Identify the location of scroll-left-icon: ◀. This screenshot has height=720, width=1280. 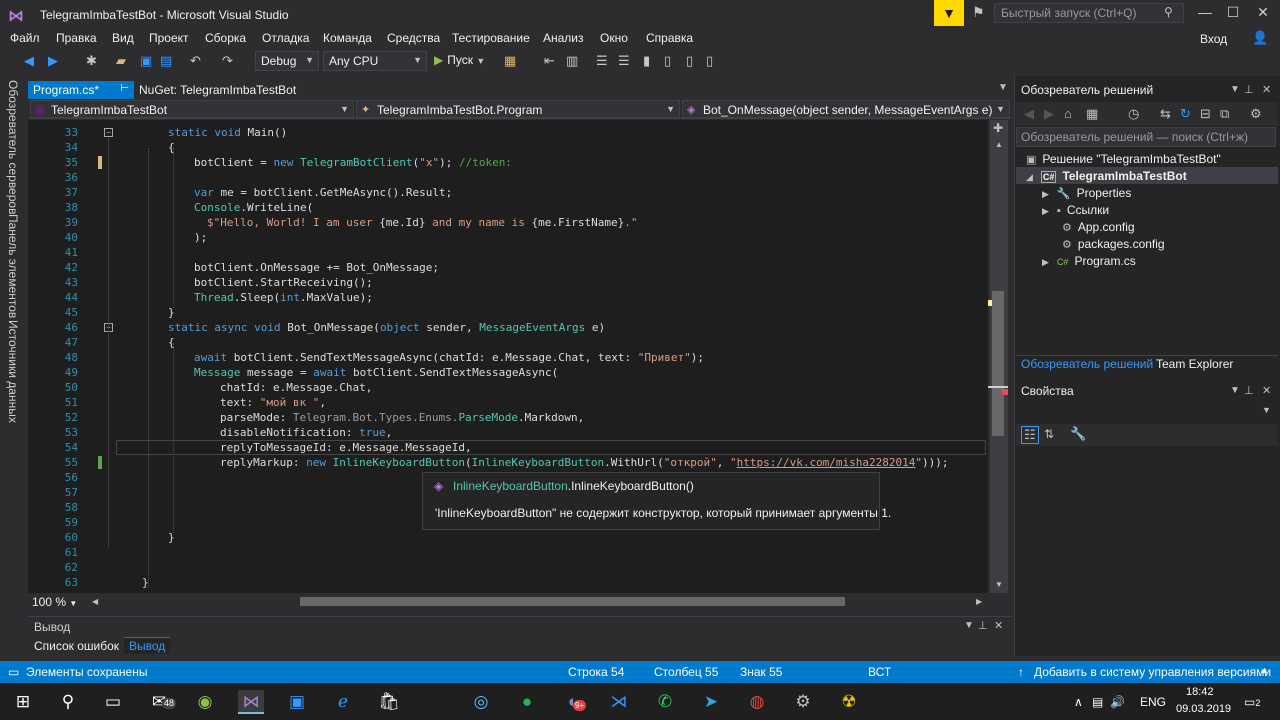
(95, 601).